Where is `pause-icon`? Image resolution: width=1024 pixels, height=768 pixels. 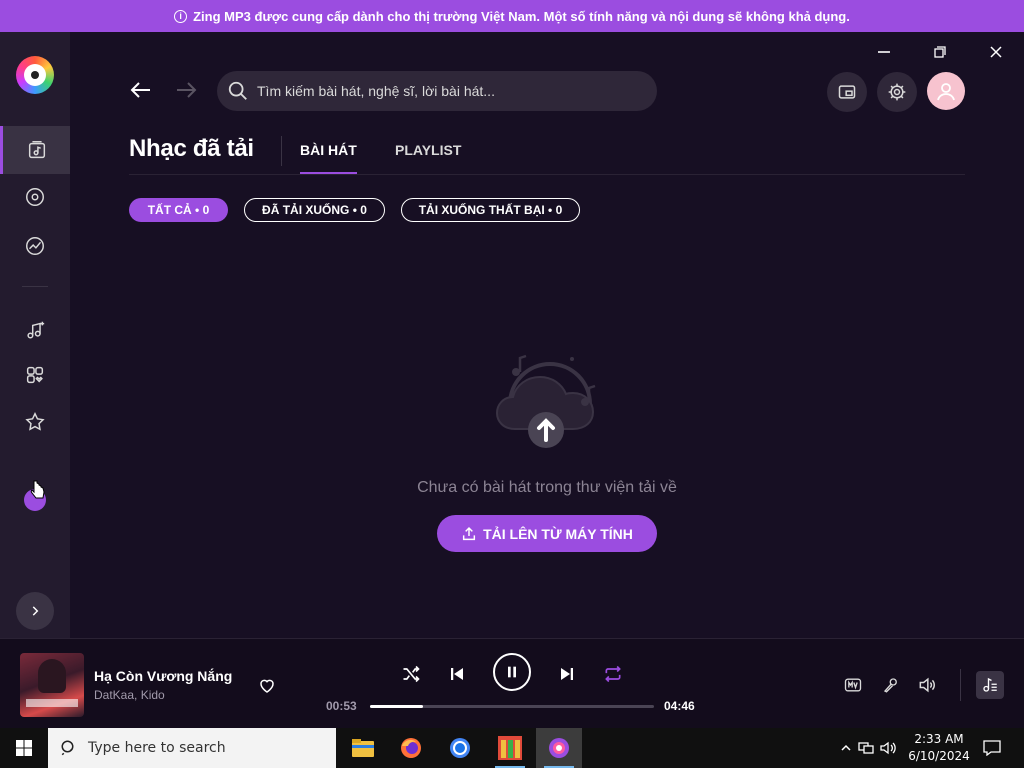
pause-icon is located at coordinates (512, 672).